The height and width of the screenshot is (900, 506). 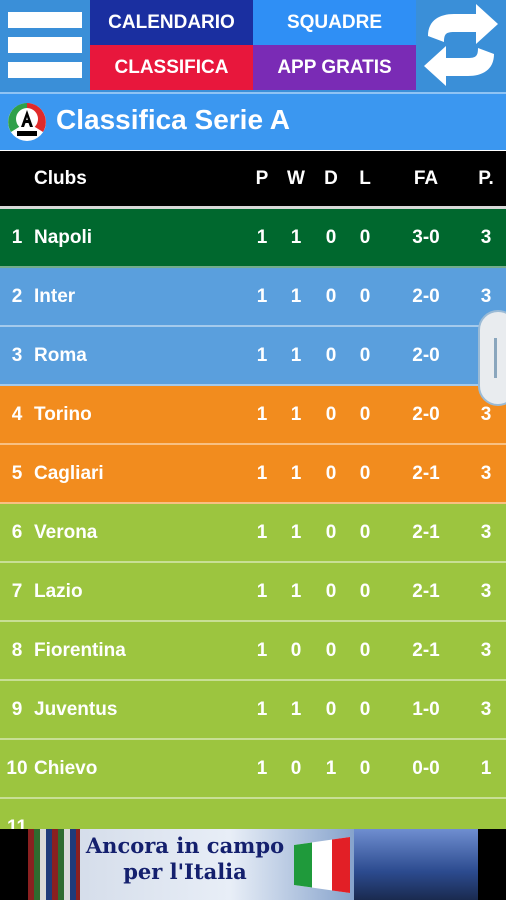 I want to click on row-won, so click(x=296, y=814).